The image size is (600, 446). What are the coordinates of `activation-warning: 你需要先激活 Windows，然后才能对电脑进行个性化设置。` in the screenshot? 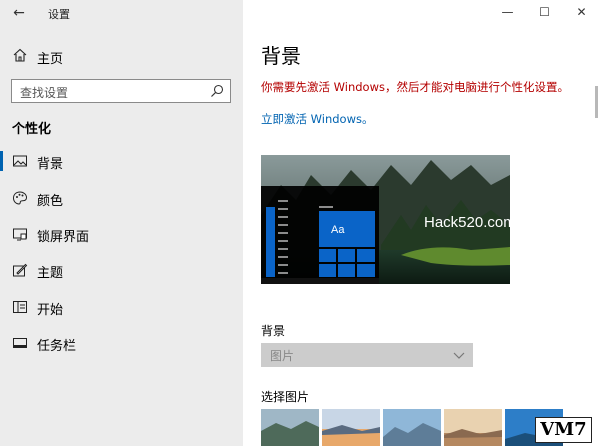 It's located at (415, 87).